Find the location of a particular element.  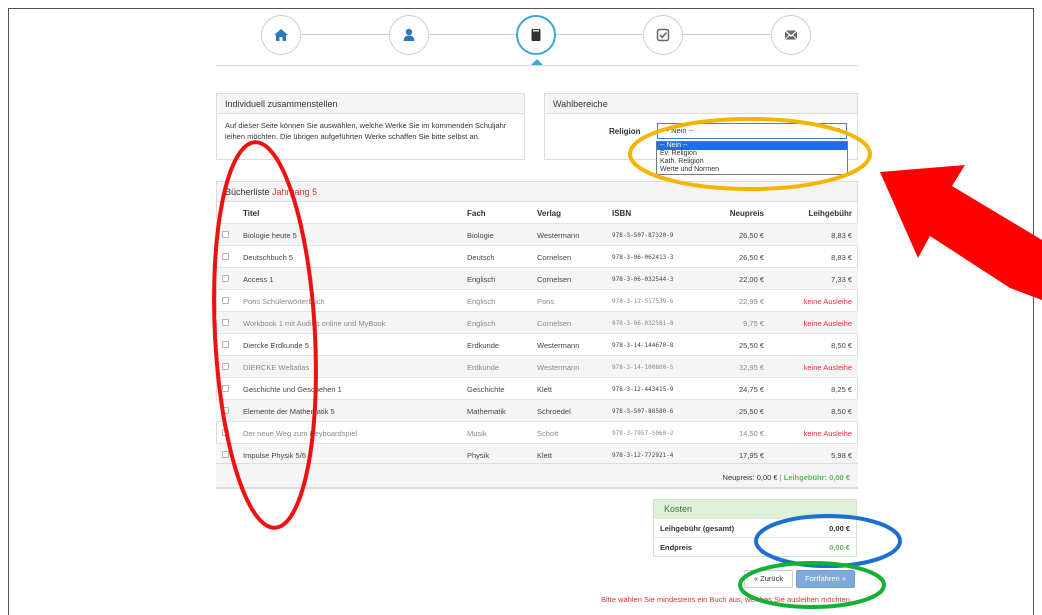

cell-neupreis: 22,00 € is located at coordinates (751, 279).